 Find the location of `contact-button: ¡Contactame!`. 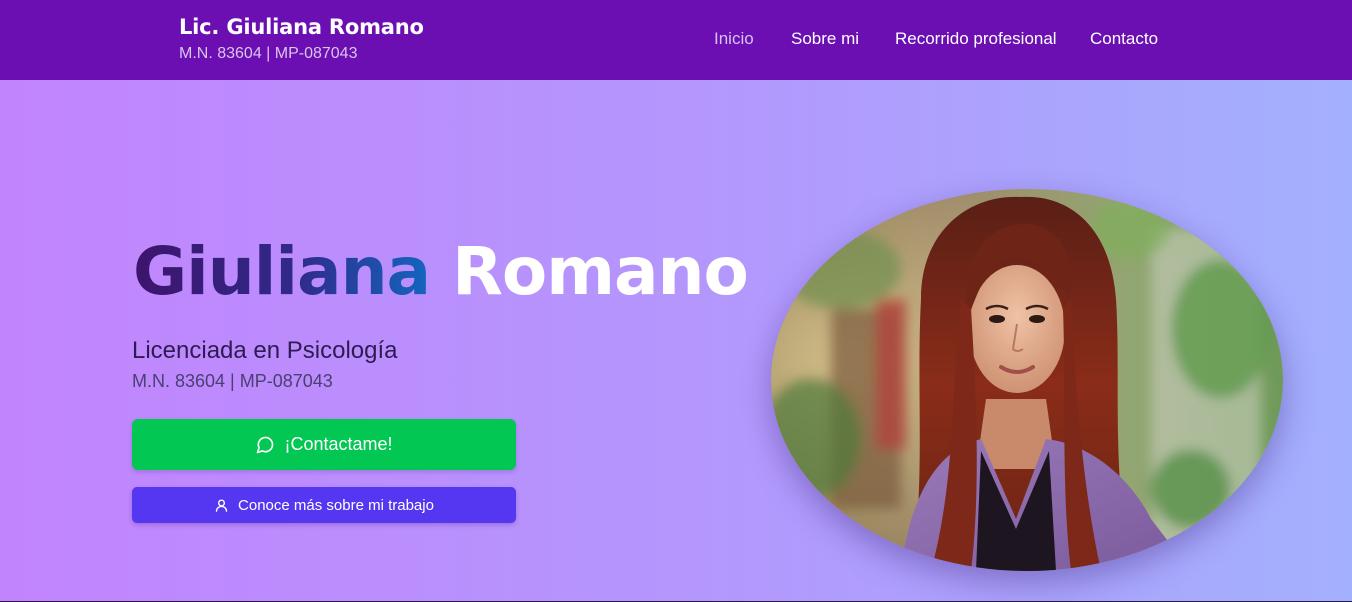

contact-button: ¡Contactame! is located at coordinates (324, 444).